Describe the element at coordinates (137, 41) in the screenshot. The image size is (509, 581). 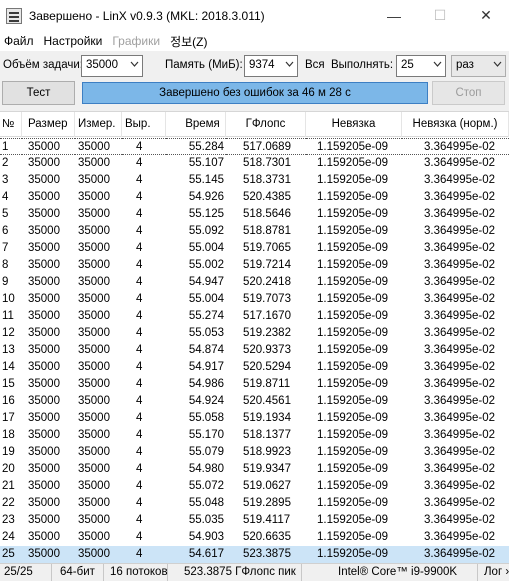
I see `menu-graphs: Графики` at that location.